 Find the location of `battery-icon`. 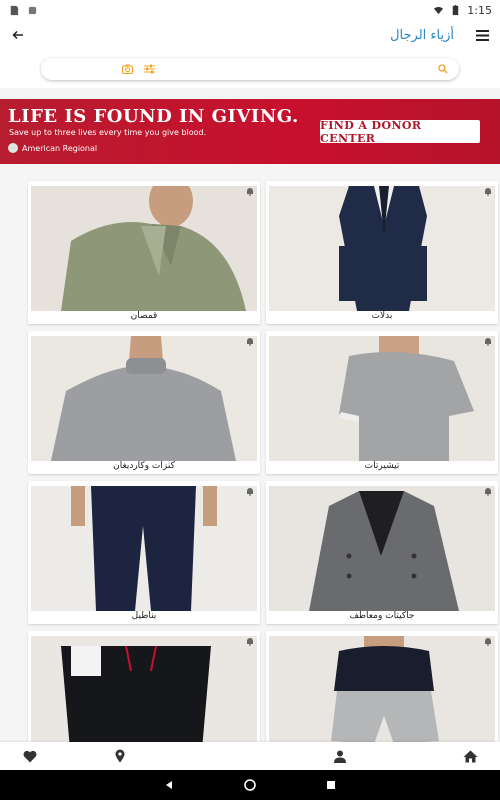

battery-icon is located at coordinates (456, 9).